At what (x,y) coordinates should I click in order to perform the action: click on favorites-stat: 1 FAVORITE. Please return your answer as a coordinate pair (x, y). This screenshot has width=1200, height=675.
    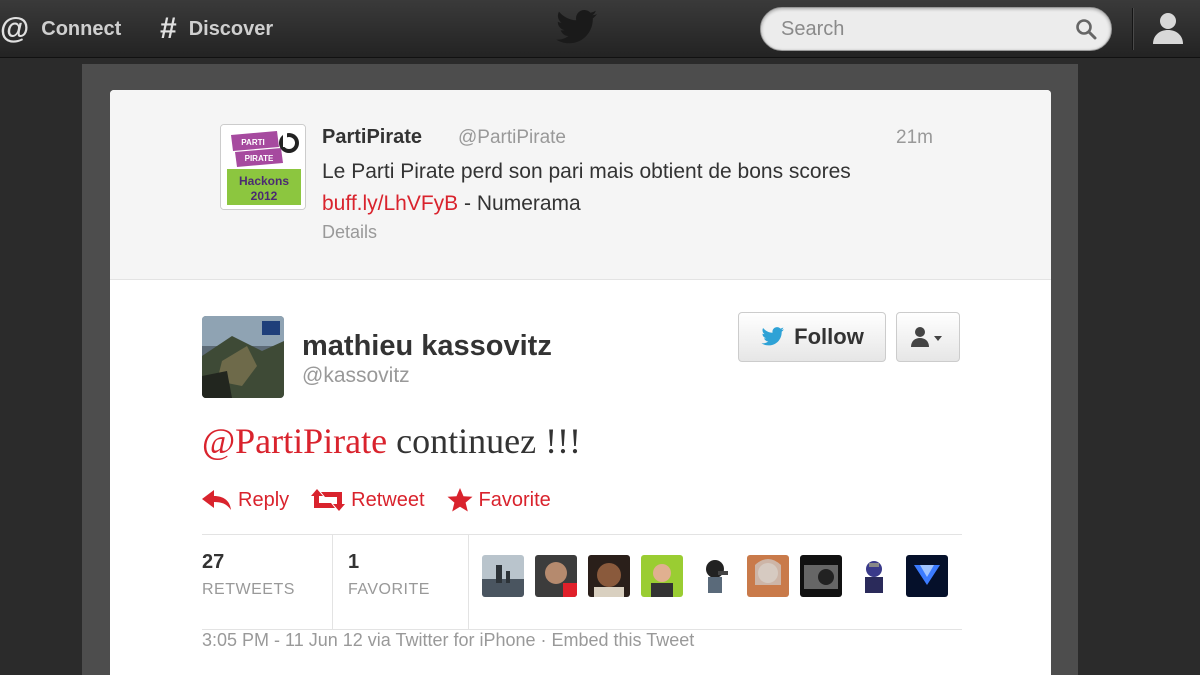
    Looking at the image, I should click on (408, 582).